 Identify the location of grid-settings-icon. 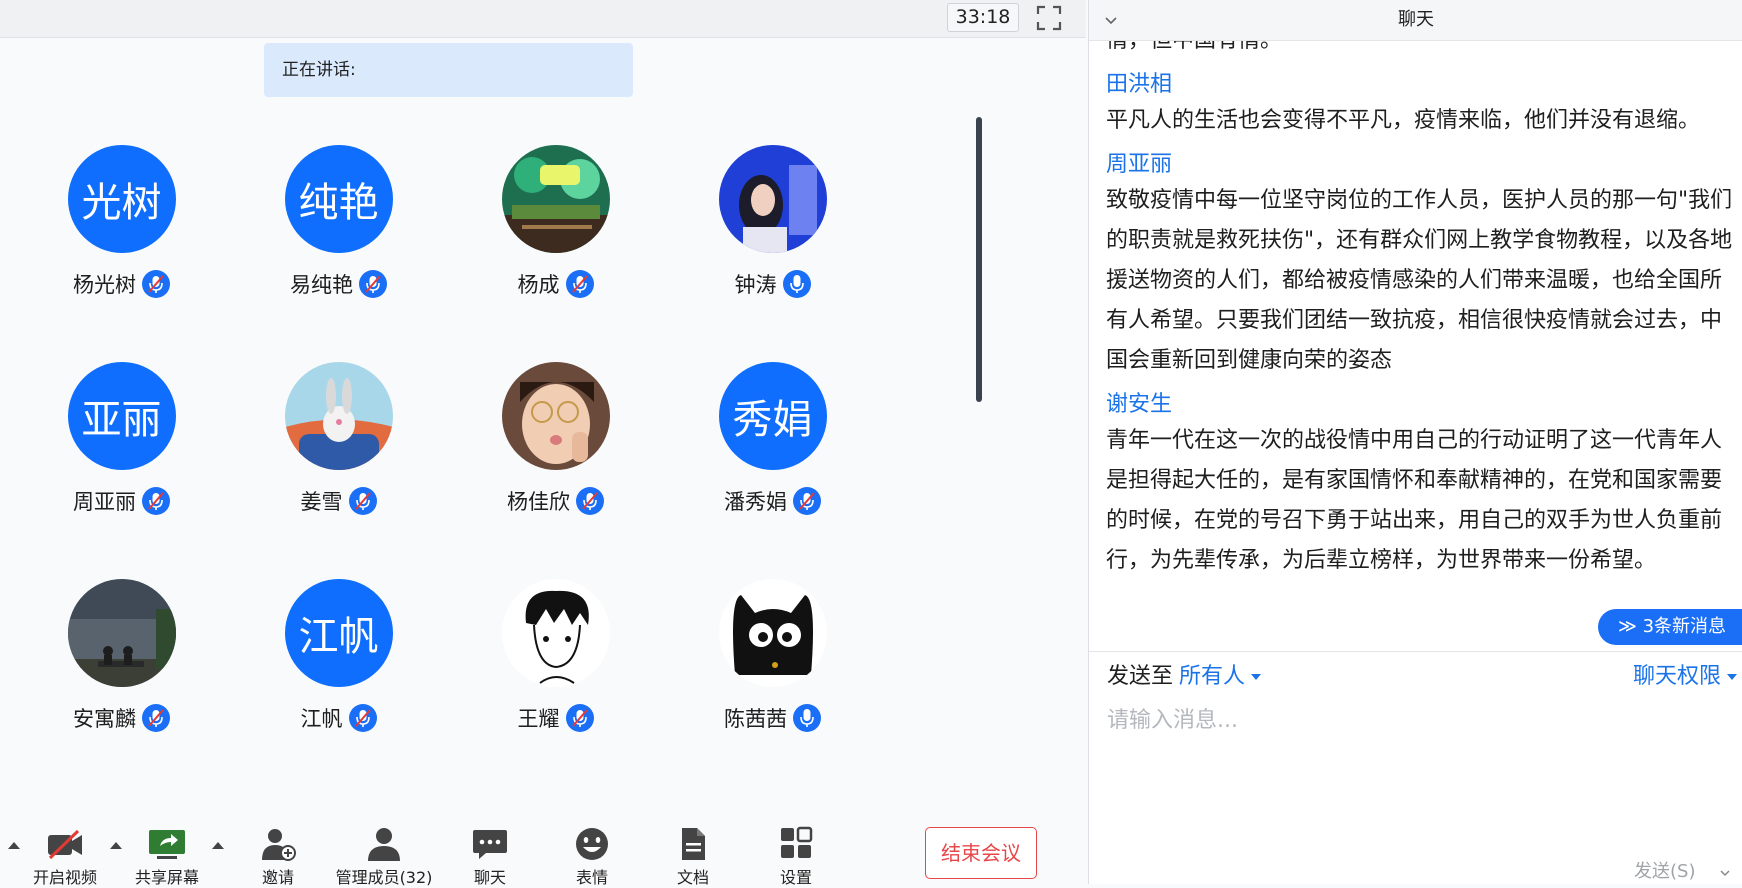
(797, 842).